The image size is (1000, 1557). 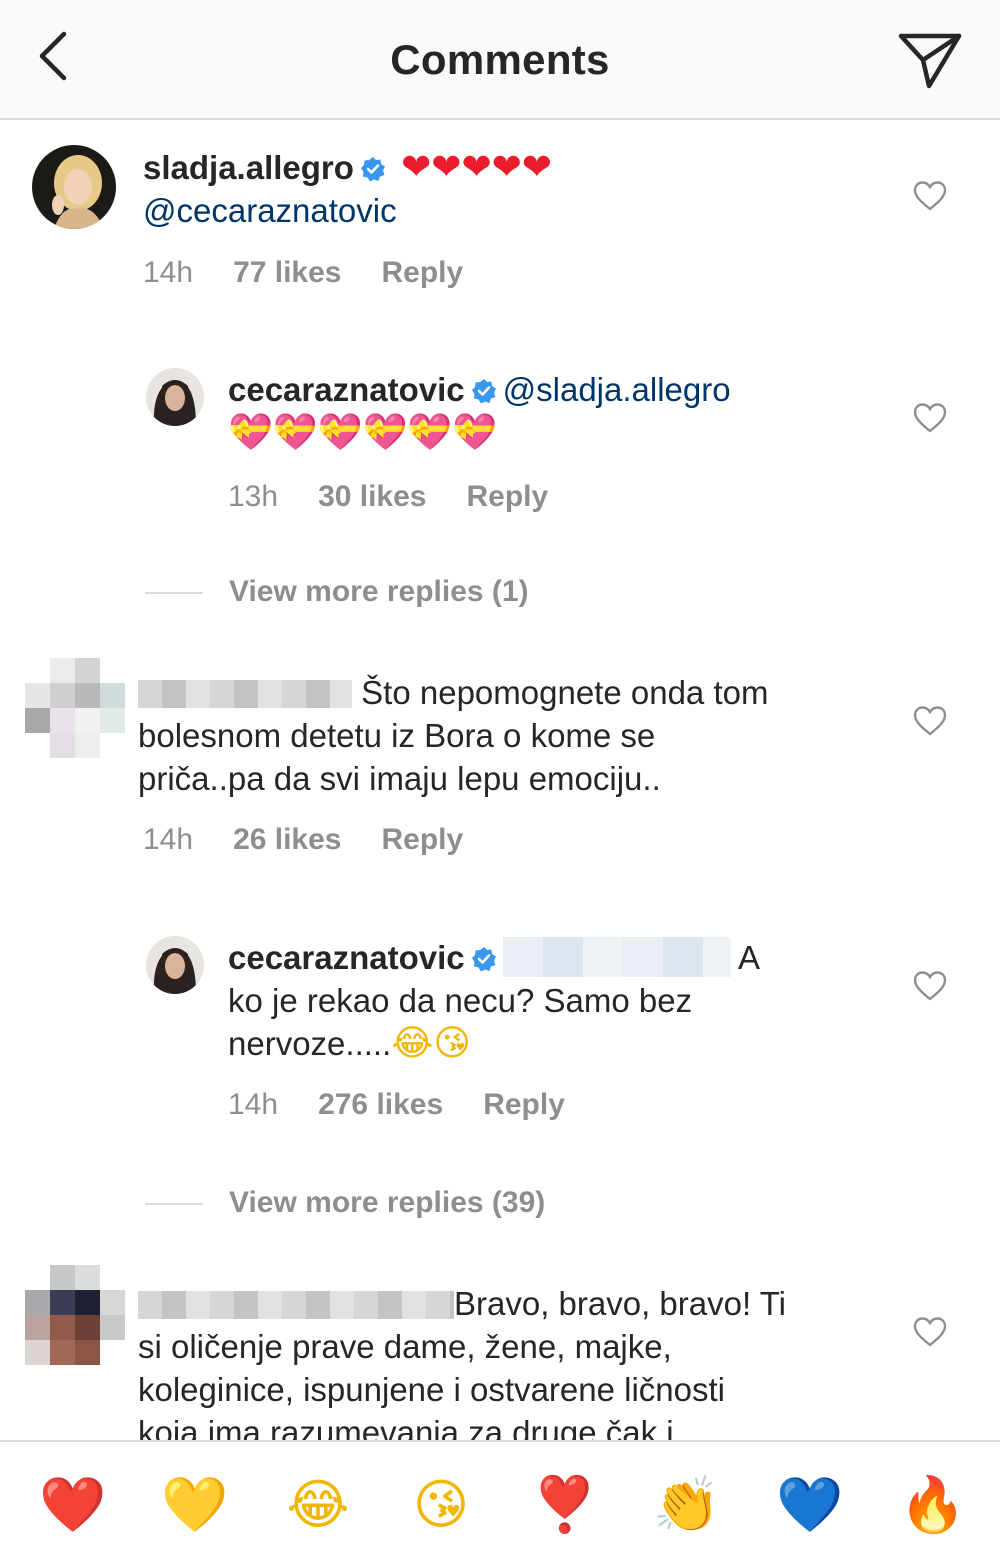 I want to click on comment-meta: 13h 30 likes Reply, so click(x=408, y=497).